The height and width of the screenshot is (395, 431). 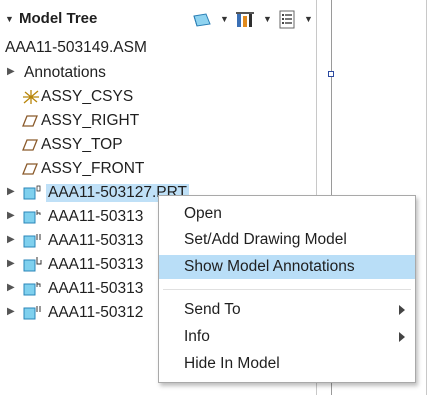 I want to click on menu-item-open: Open, so click(x=287, y=214).